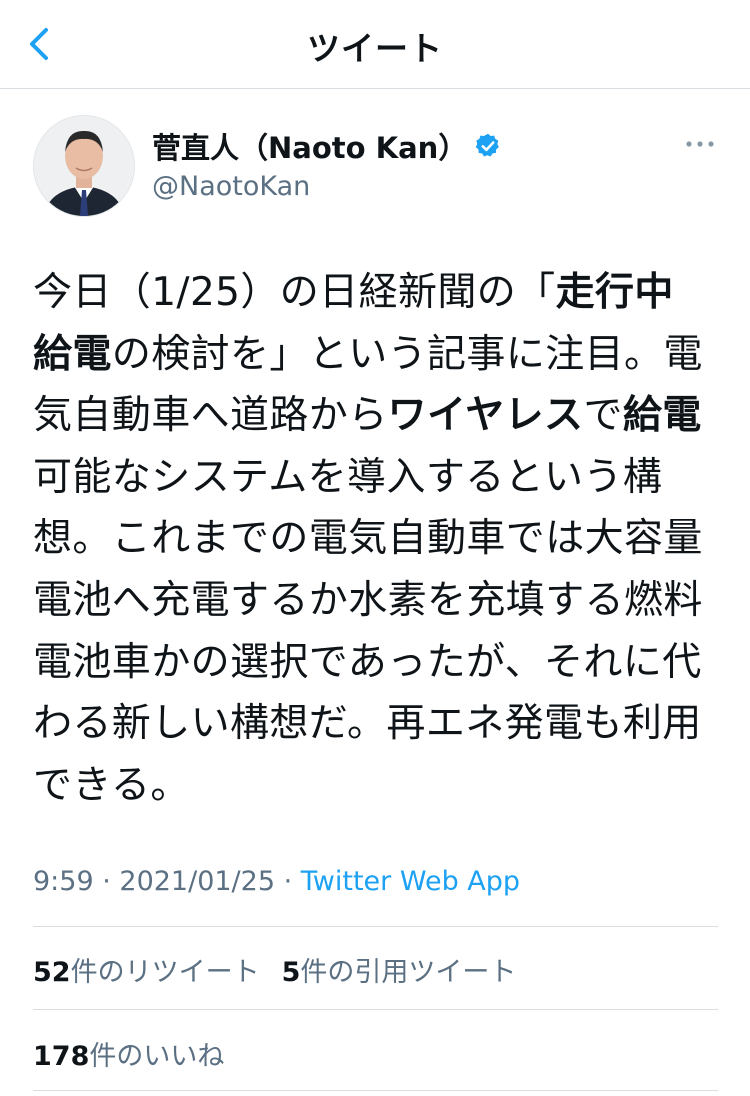 This screenshot has height=1096, width=750. I want to click on retweets-stat: 52件のリツイート, so click(146, 972).